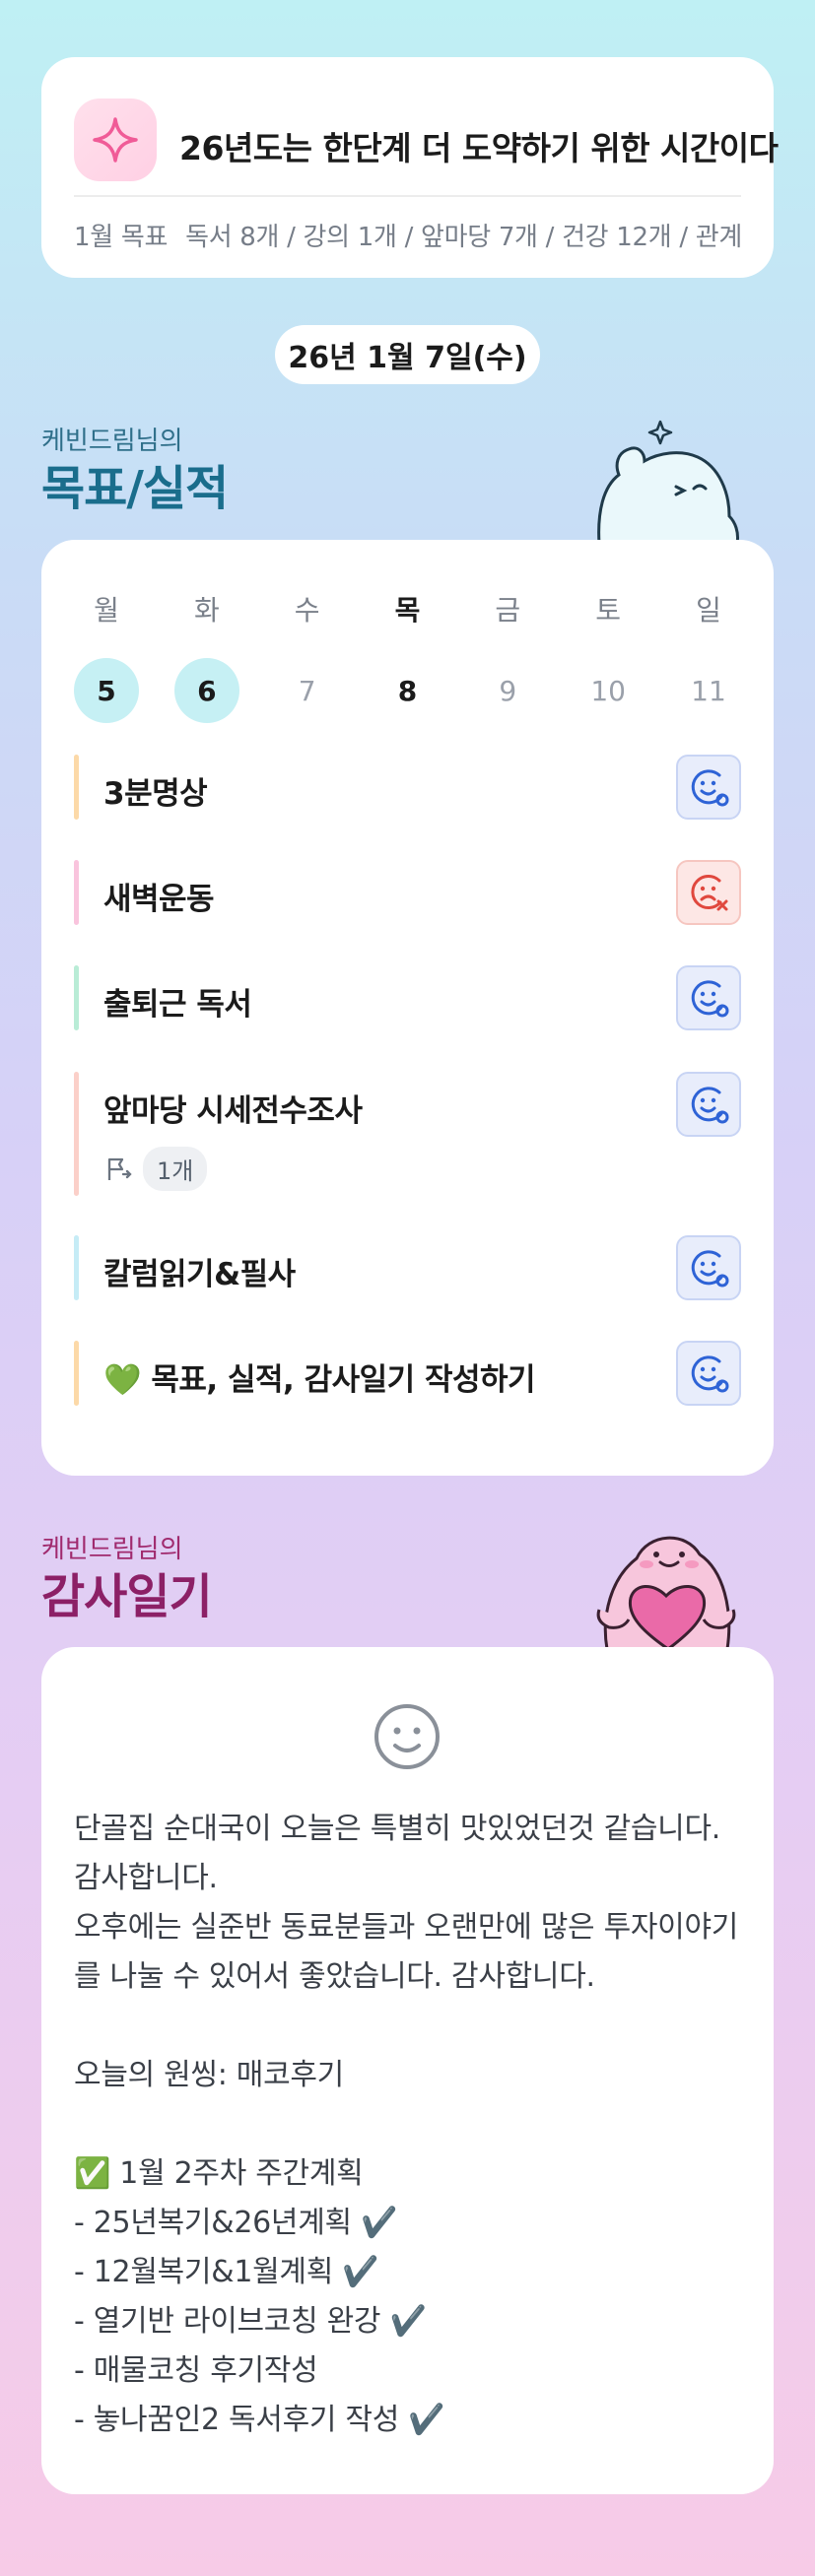 This screenshot has width=815, height=2576. I want to click on goal-title: 26년도는 한단계 더 도약하기 위한 시간이다, so click(479, 148).